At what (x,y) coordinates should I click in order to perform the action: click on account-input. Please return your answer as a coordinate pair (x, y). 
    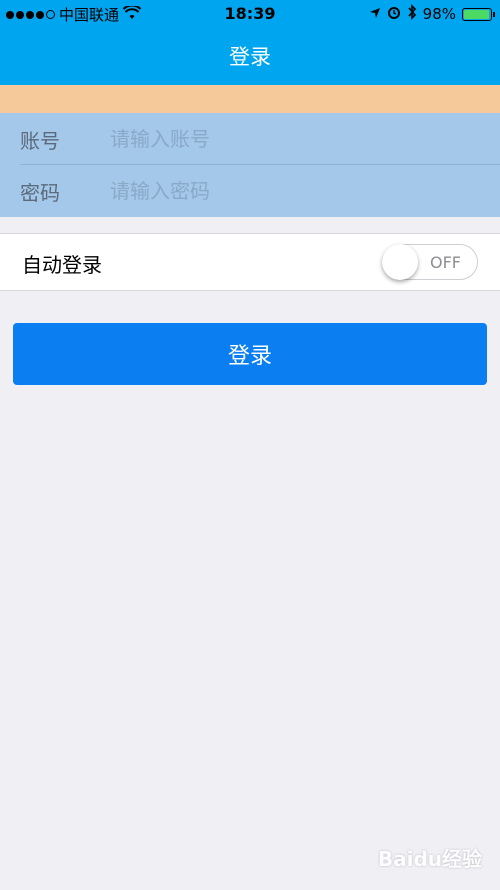
    Looking at the image, I should click on (295, 139).